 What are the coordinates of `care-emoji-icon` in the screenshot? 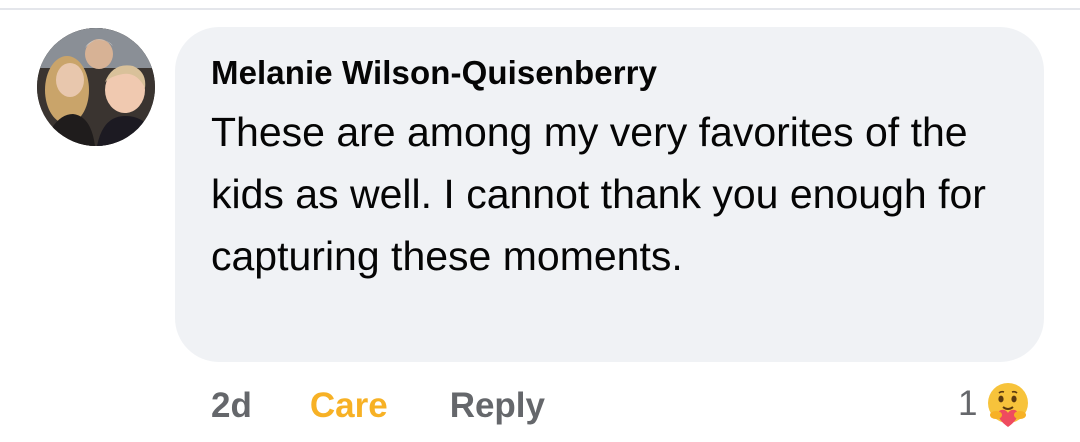 It's located at (1008, 404).